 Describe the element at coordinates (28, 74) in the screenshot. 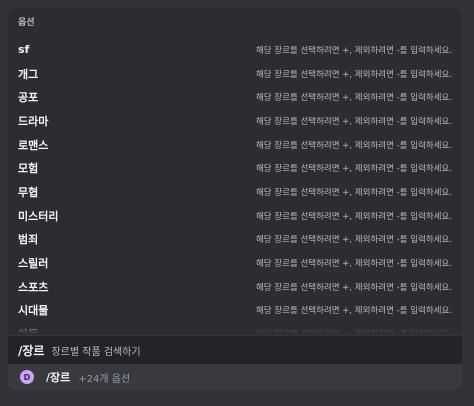

I see `option-name: 개그` at that location.